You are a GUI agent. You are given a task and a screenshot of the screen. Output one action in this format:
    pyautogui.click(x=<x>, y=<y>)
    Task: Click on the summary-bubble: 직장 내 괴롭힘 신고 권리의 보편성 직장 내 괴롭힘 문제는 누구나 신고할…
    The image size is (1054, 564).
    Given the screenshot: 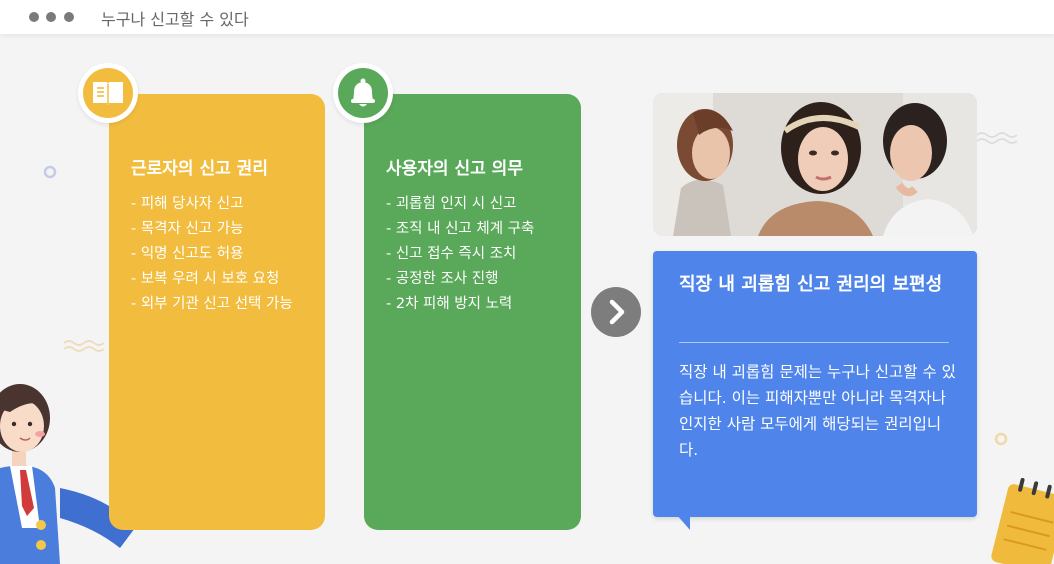 What is the action you would take?
    pyautogui.click(x=815, y=384)
    